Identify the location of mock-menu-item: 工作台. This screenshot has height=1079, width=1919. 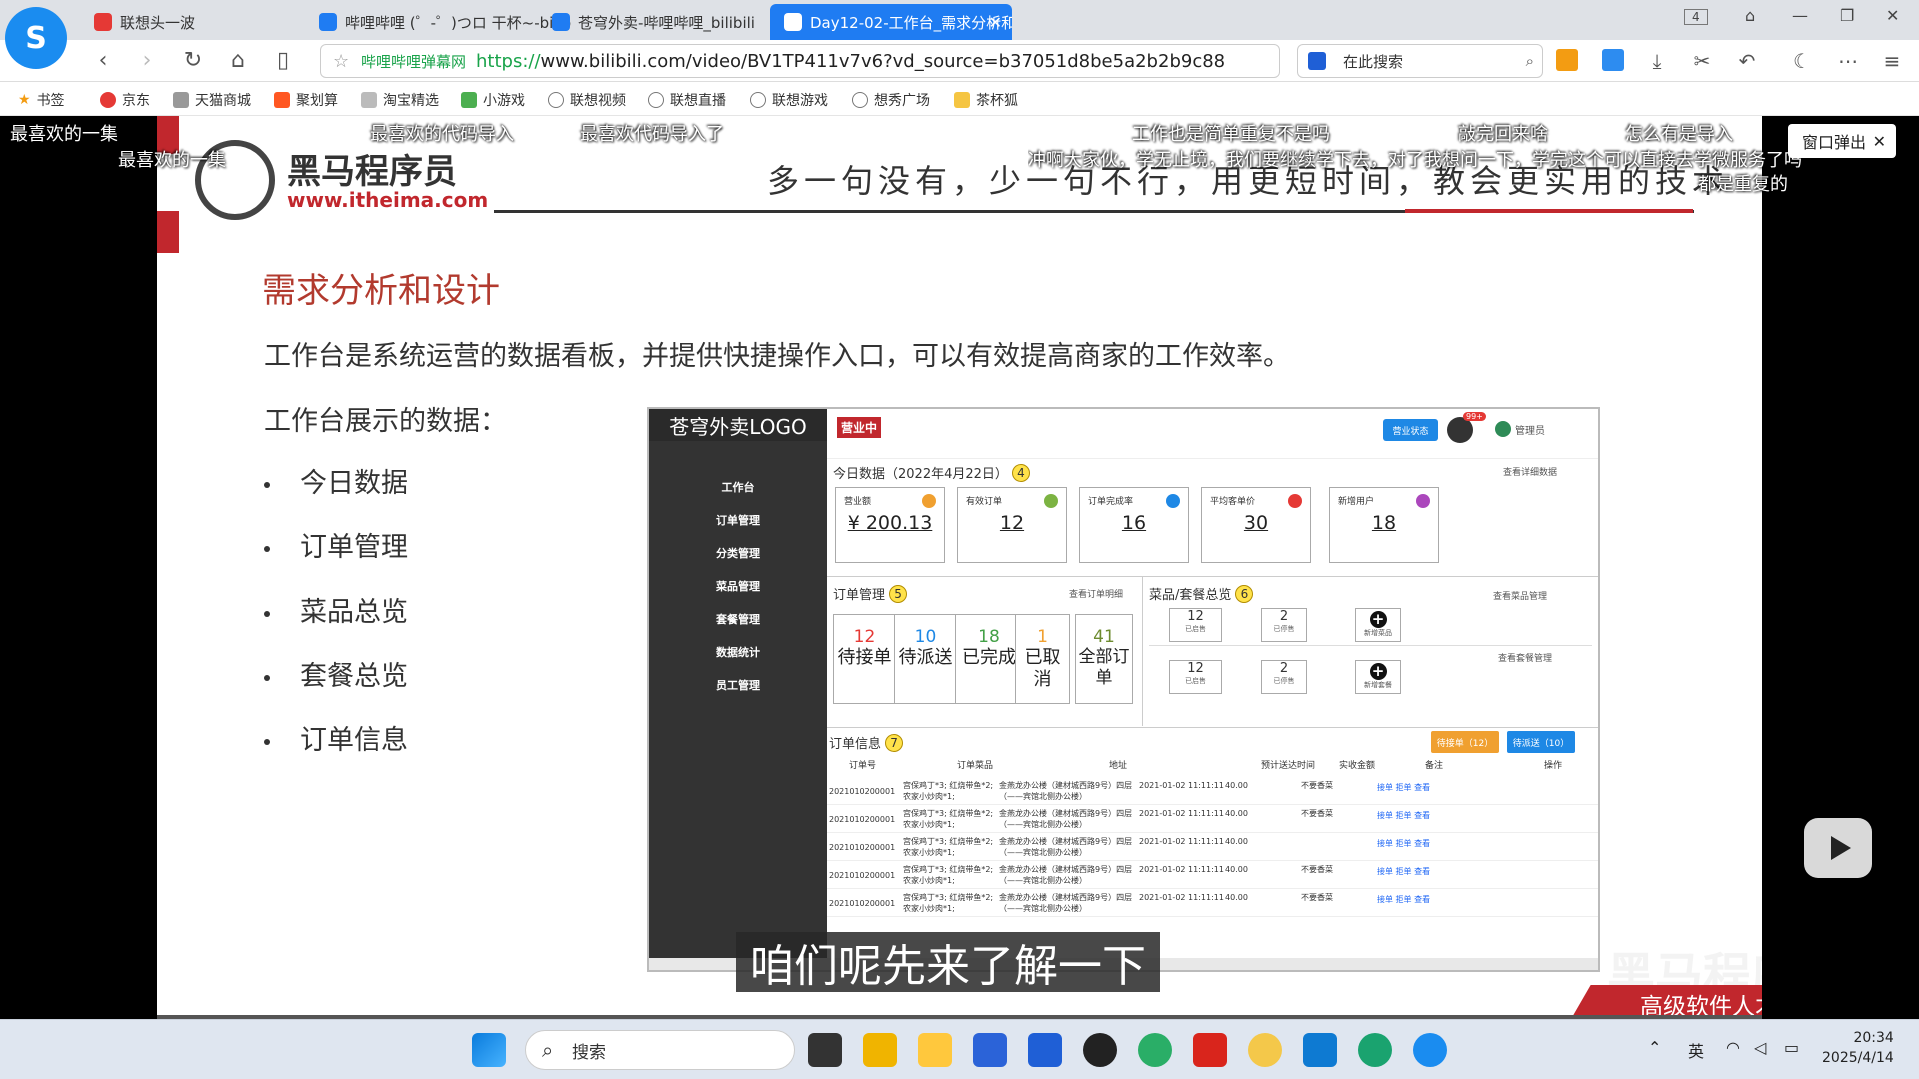
(738, 487).